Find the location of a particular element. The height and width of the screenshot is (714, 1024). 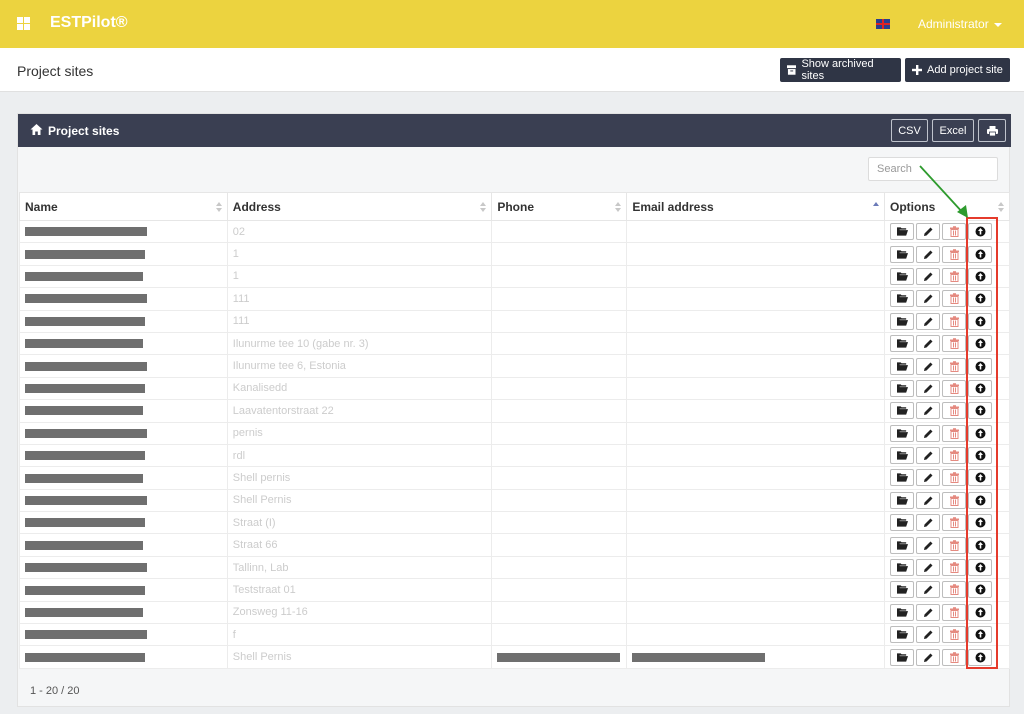

table-row: Tallinn, Lab is located at coordinates (514, 567).